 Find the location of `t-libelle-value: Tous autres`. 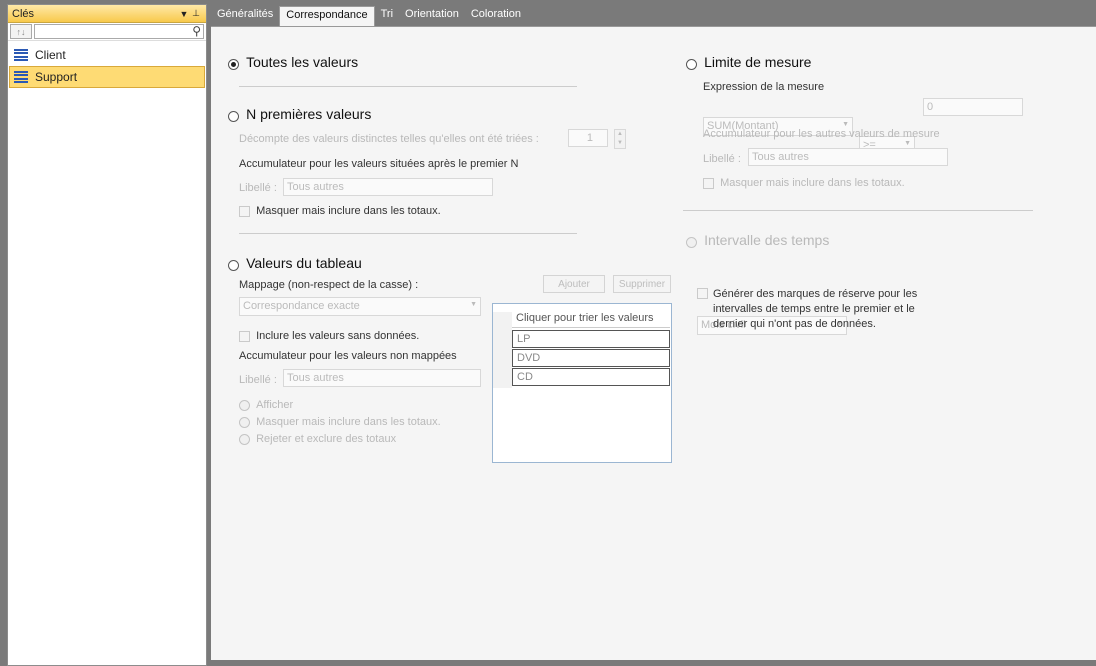

t-libelle-value: Tous autres is located at coordinates (315, 378).